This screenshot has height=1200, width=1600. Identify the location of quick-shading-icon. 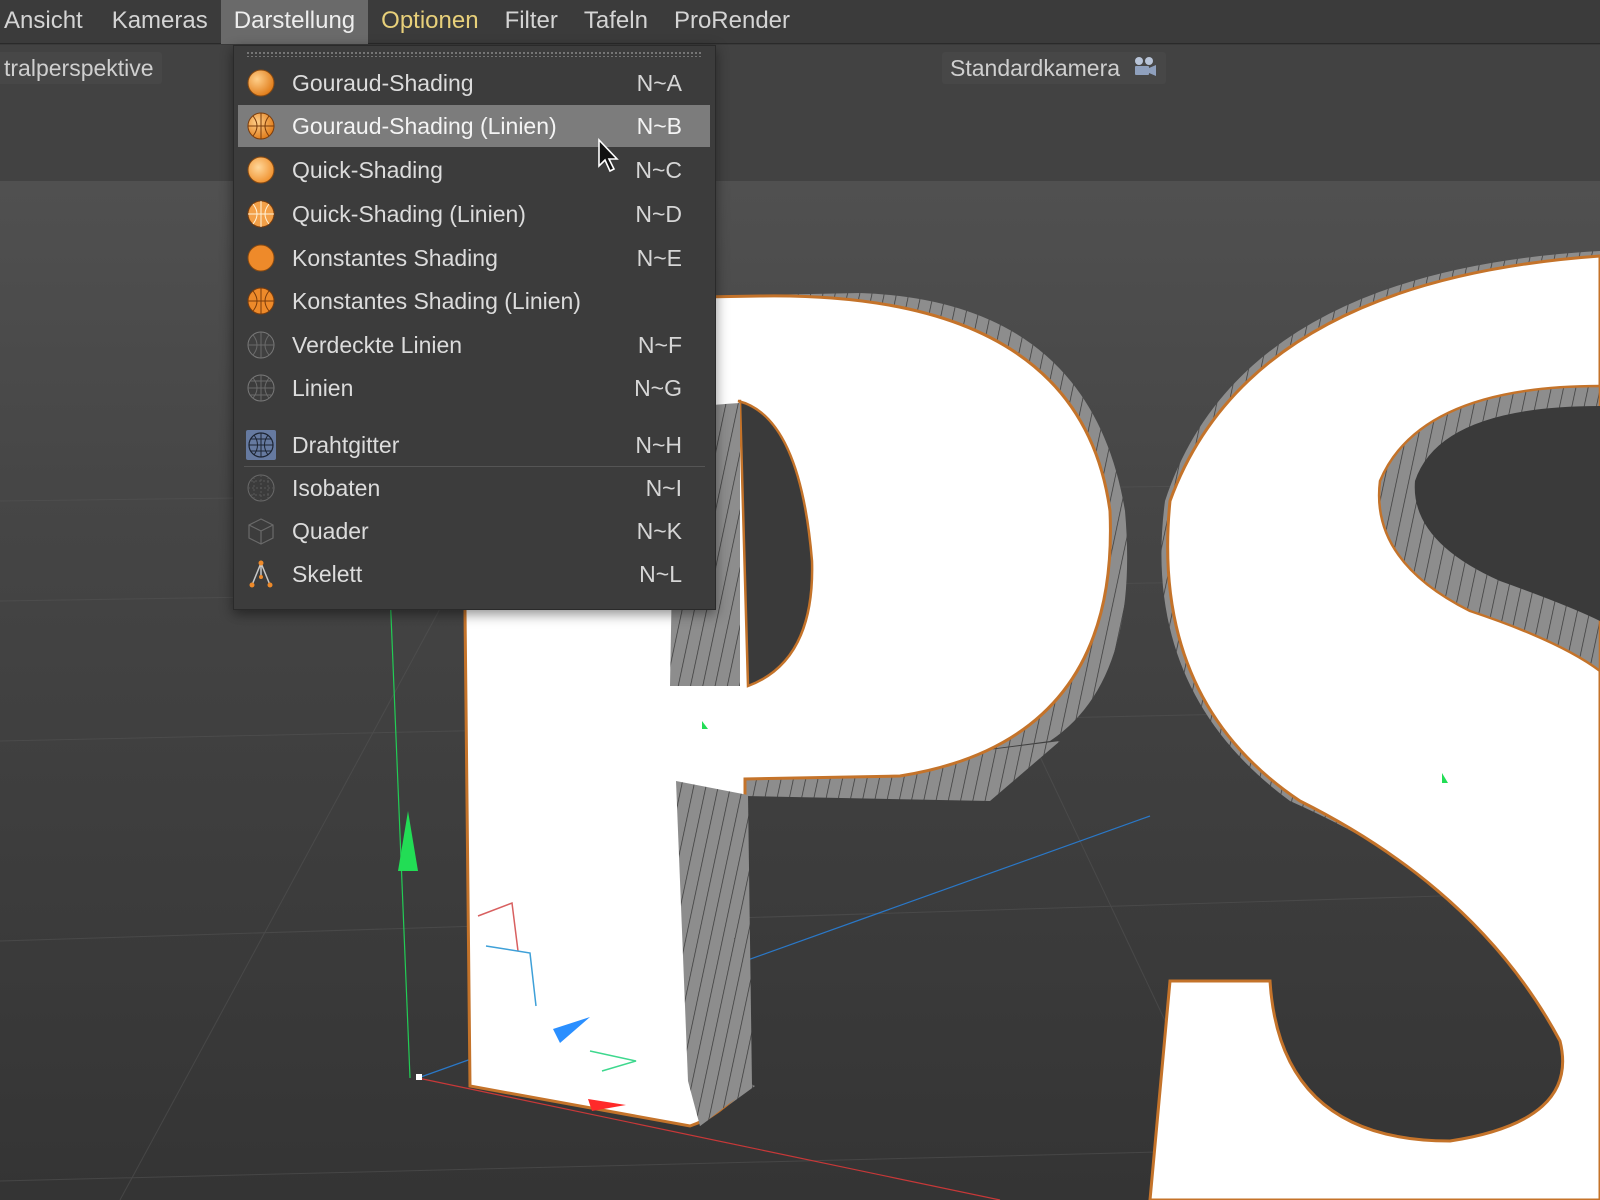
(261, 170).